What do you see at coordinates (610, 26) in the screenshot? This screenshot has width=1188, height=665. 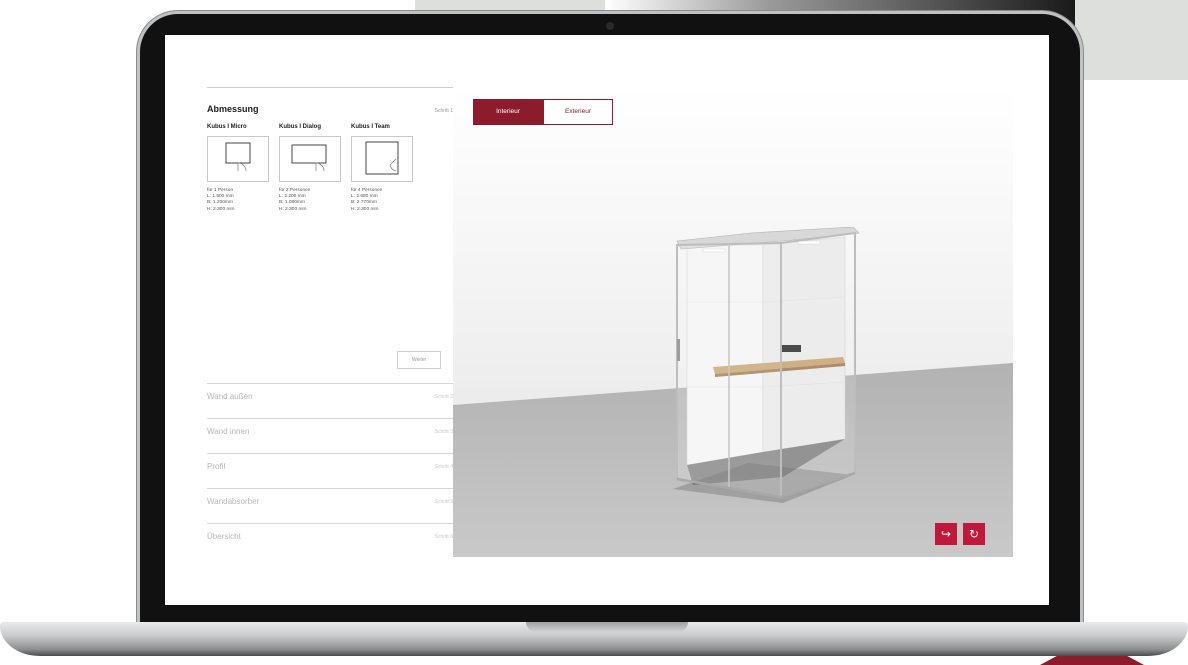 I see `camera-dot` at bounding box center [610, 26].